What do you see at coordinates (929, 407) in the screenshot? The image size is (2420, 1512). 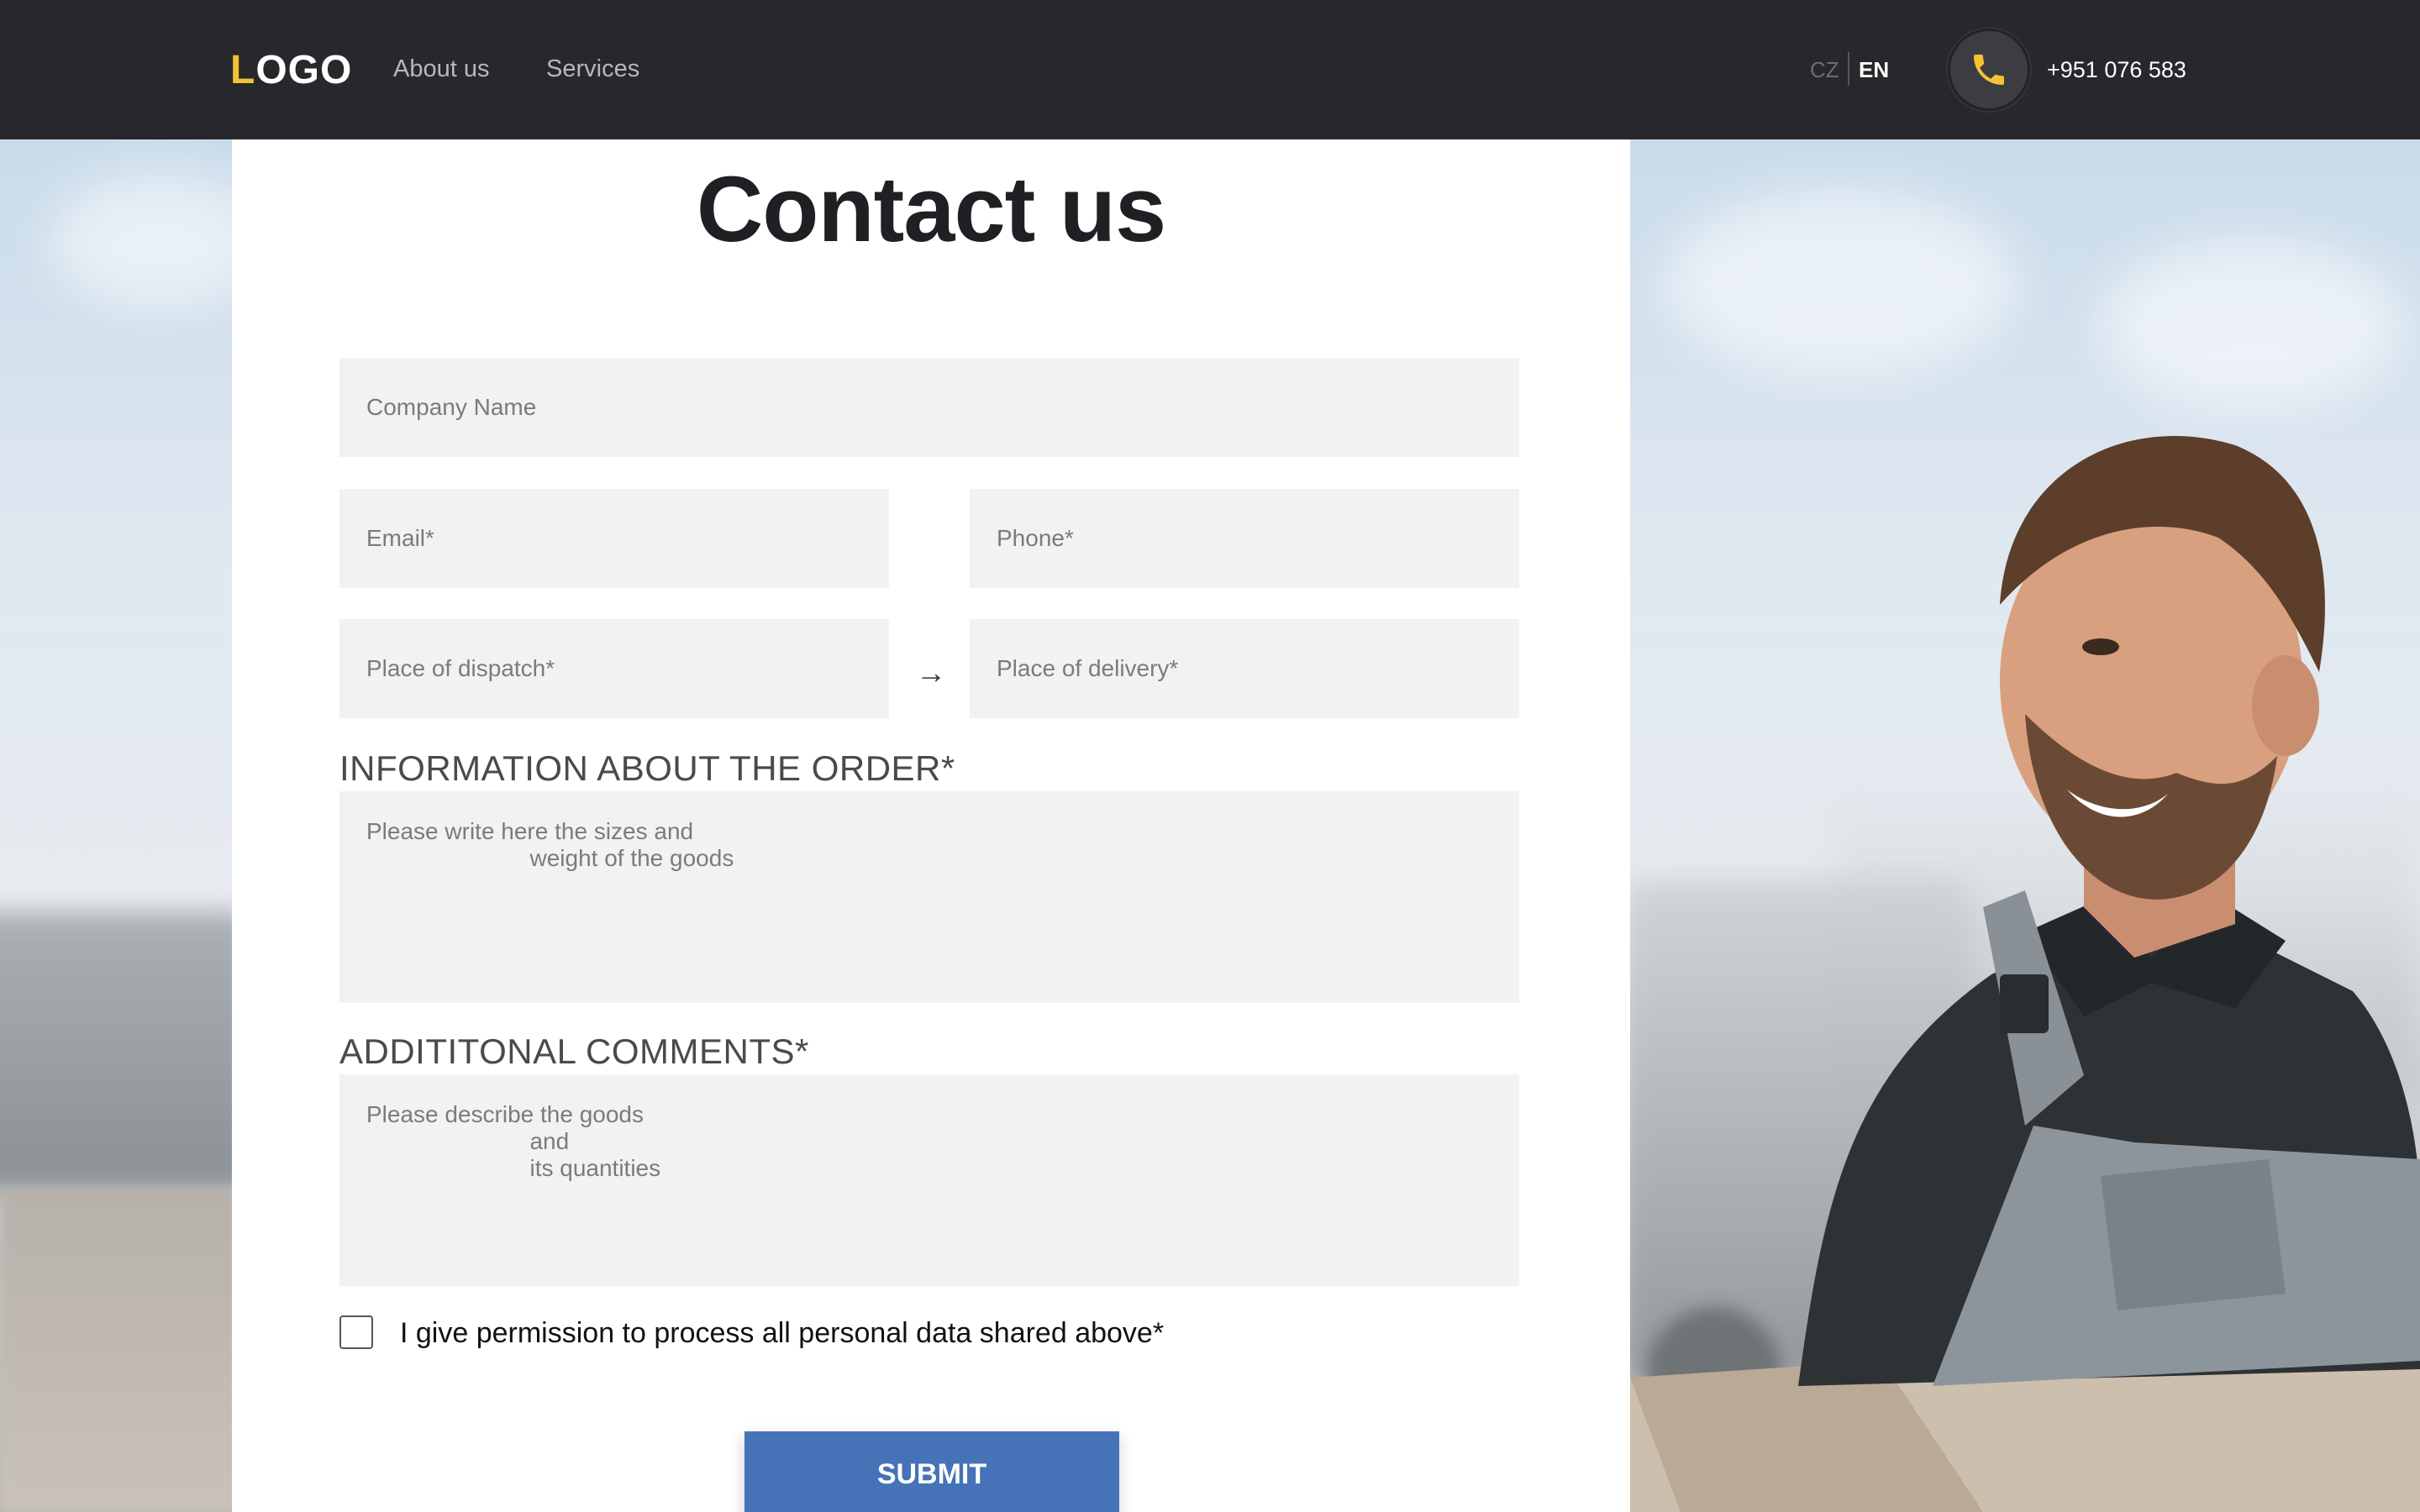 I see `company-name-input` at bounding box center [929, 407].